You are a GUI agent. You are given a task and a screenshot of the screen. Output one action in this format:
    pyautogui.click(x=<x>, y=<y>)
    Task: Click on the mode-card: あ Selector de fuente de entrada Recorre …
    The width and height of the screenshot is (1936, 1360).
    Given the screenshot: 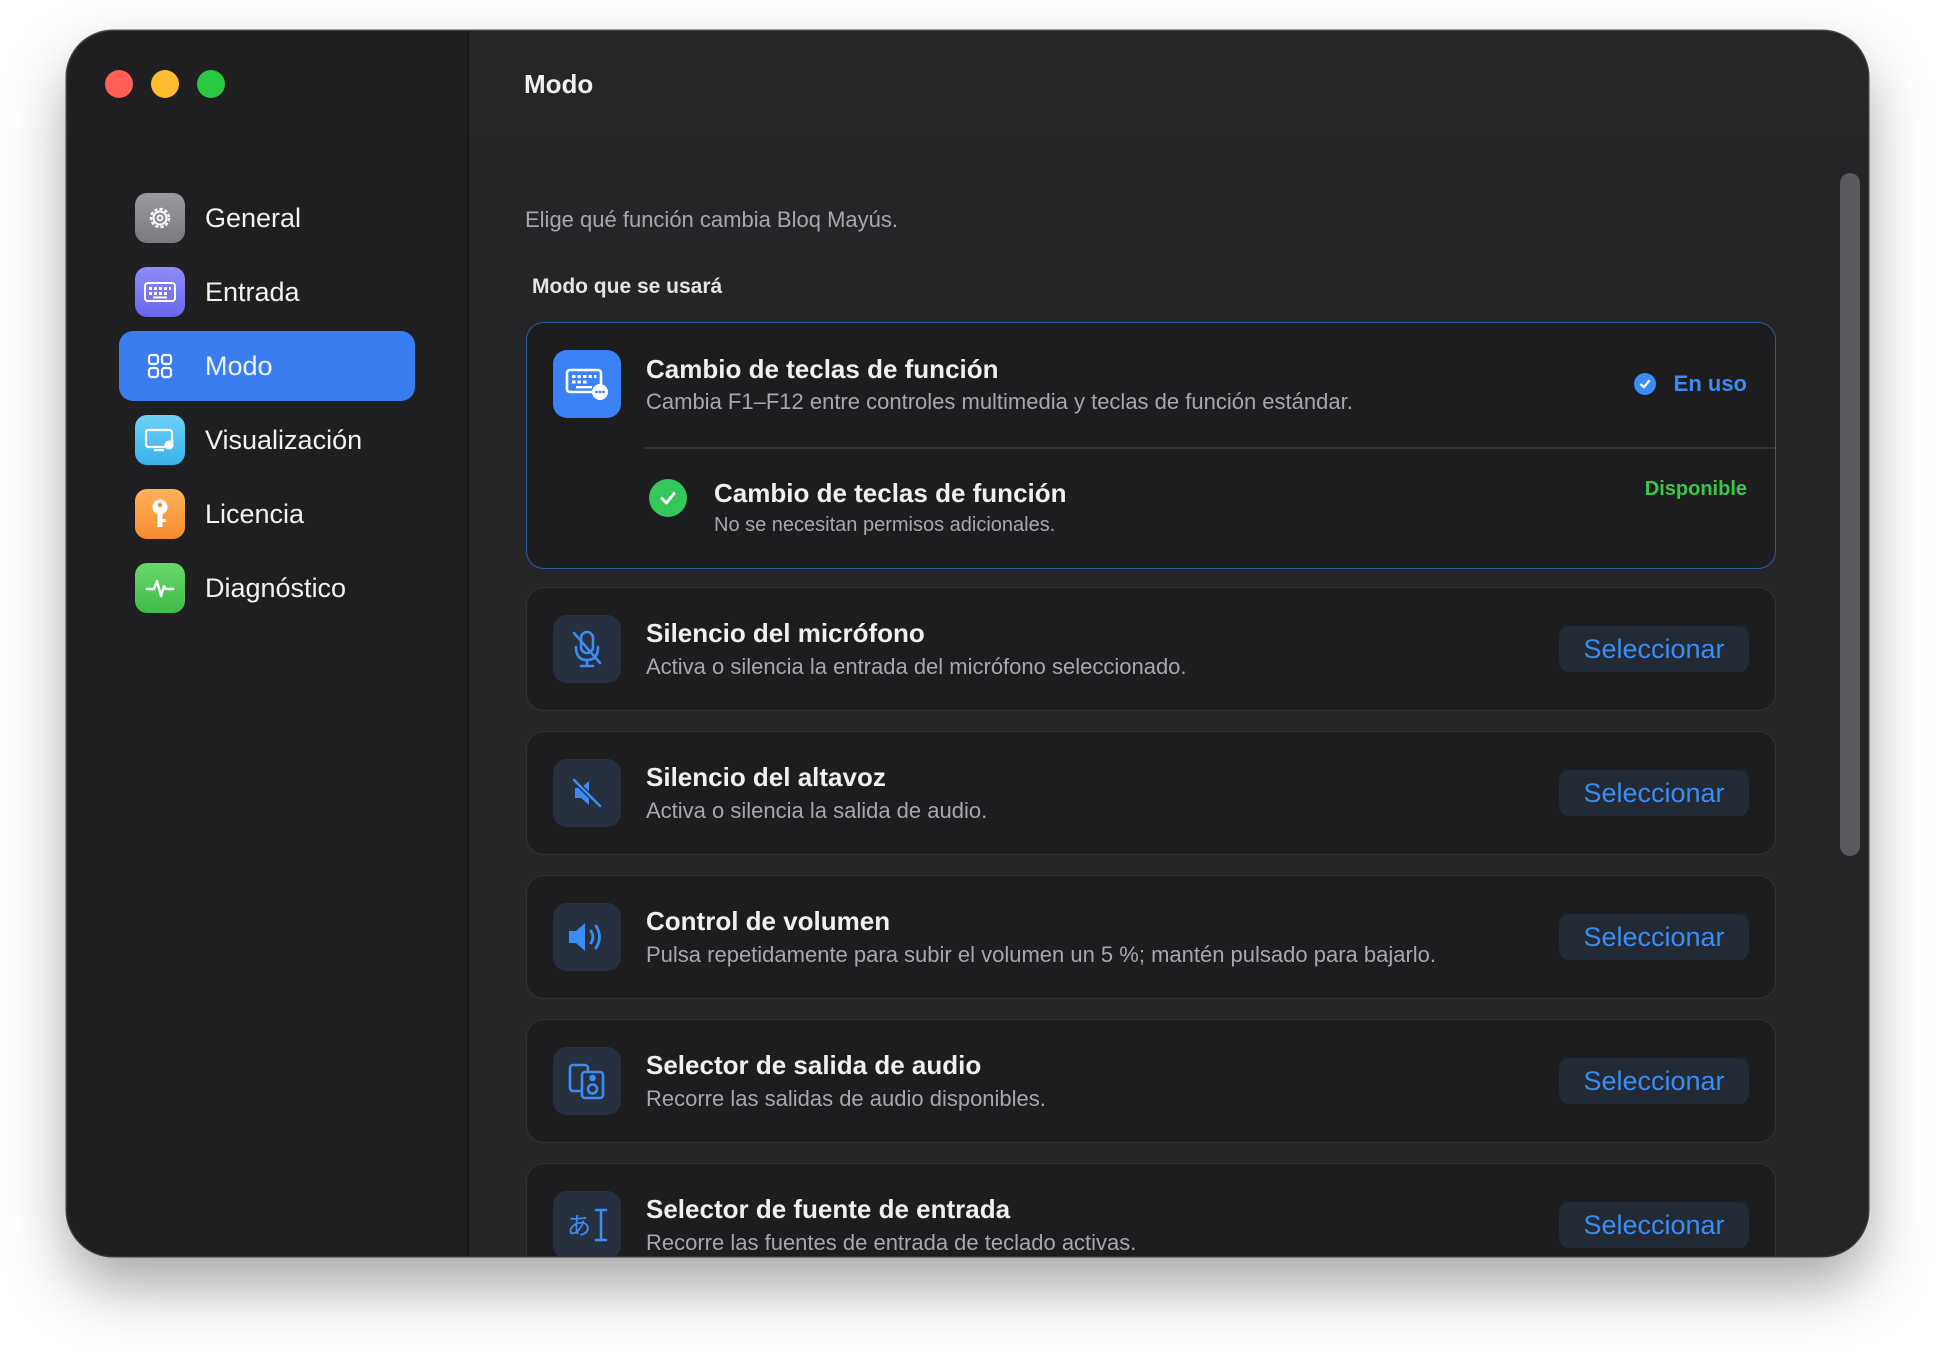 What is the action you would take?
    pyautogui.click(x=1151, y=1209)
    